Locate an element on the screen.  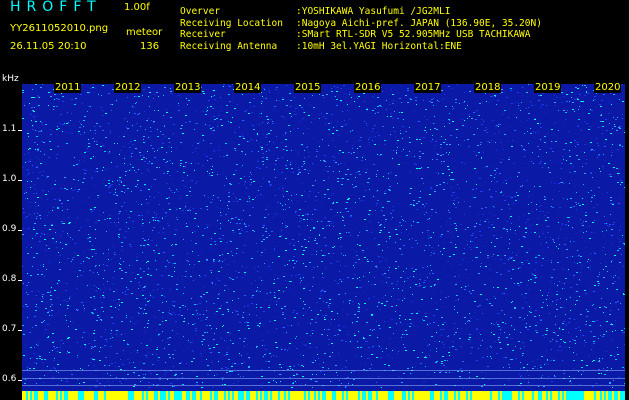
file-datetime: 26.11.05 20:10 is located at coordinates (48, 46).